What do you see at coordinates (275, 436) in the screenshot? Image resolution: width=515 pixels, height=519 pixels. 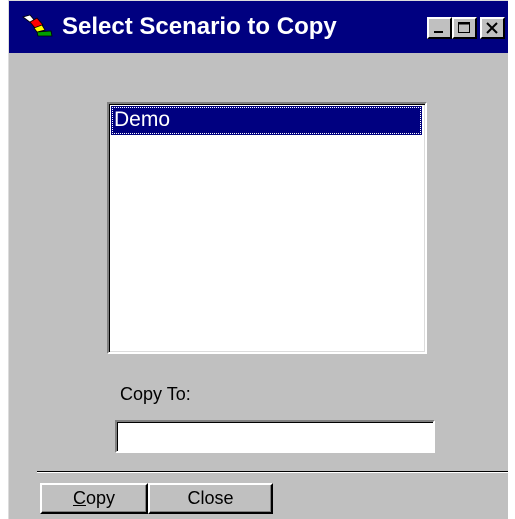 I see `copy-to-input` at bounding box center [275, 436].